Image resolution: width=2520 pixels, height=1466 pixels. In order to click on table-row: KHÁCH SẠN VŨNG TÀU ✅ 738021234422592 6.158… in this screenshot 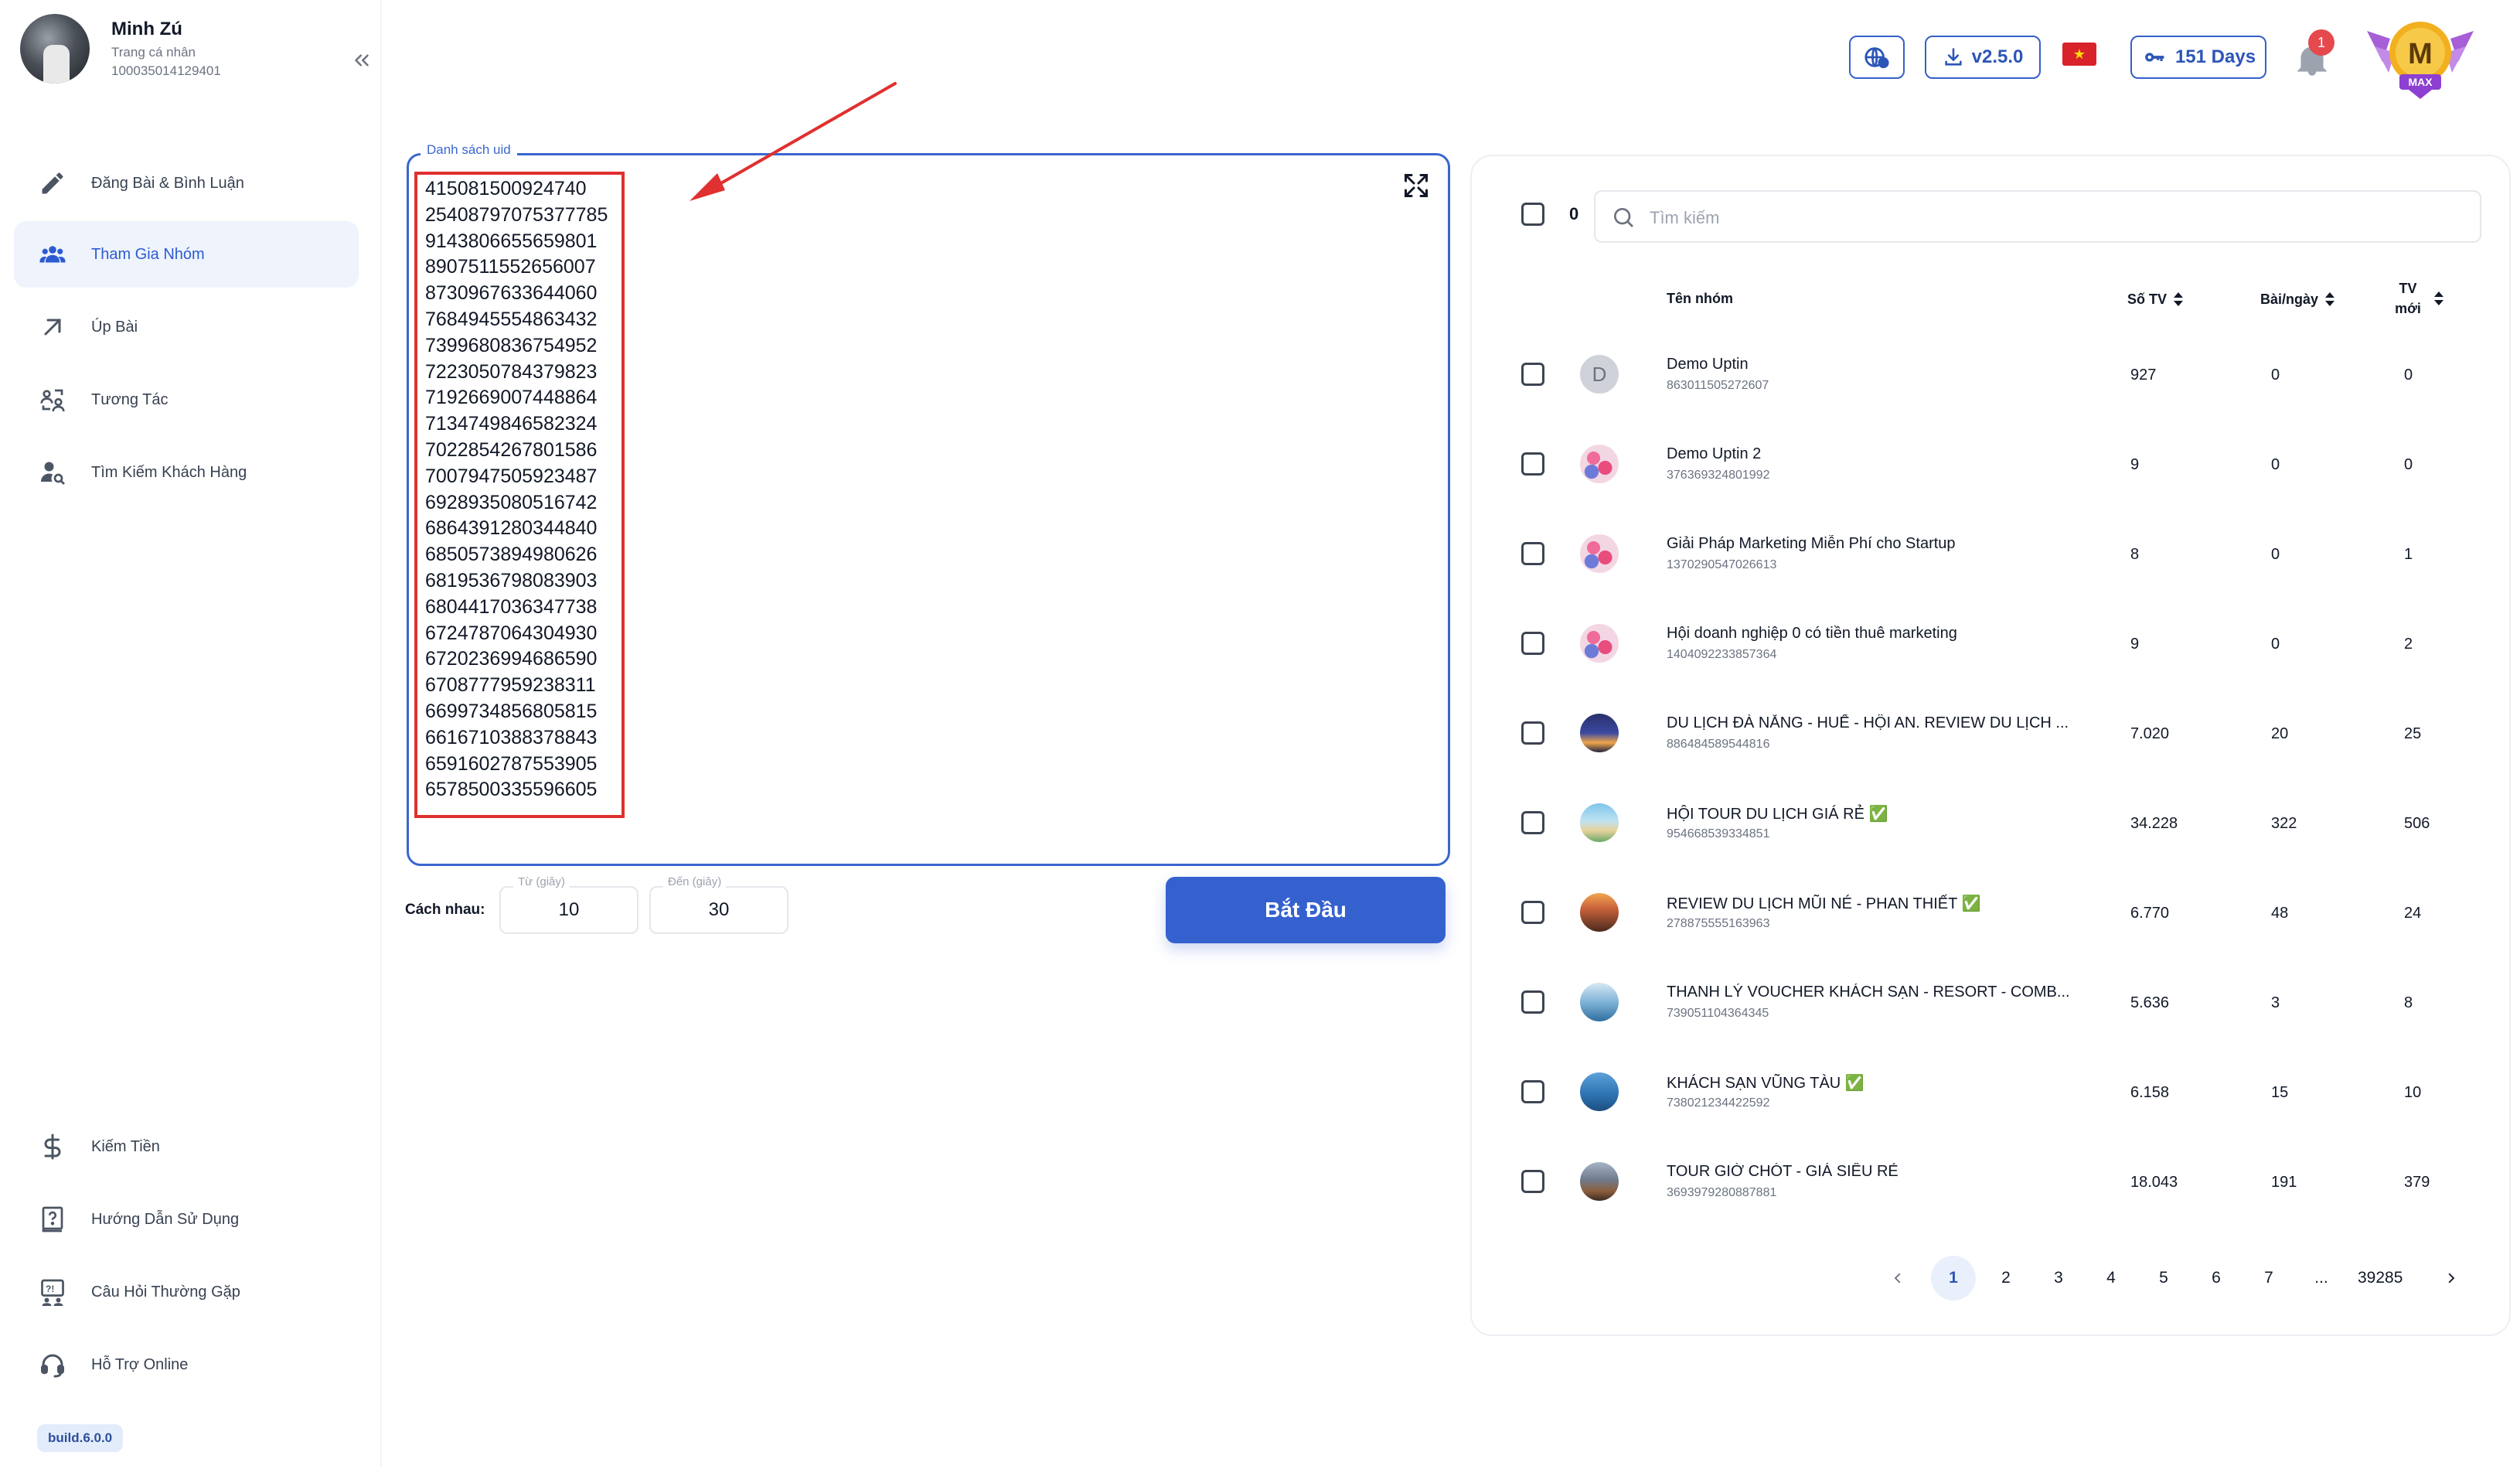, I will do `click(1991, 1092)`.